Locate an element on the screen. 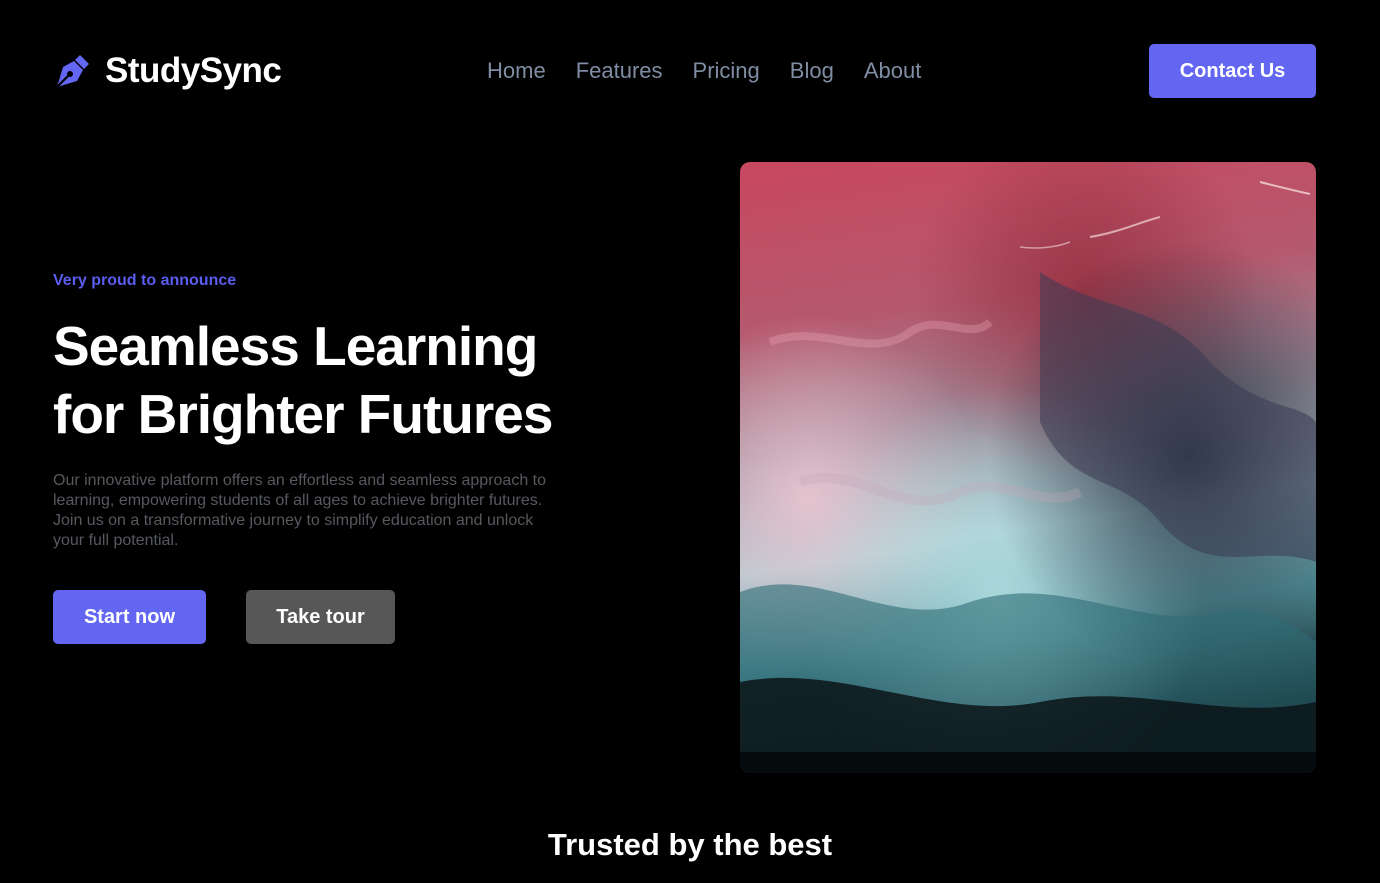 Image resolution: width=1380 pixels, height=883 pixels. take-tour-button: Take tour is located at coordinates (320, 617).